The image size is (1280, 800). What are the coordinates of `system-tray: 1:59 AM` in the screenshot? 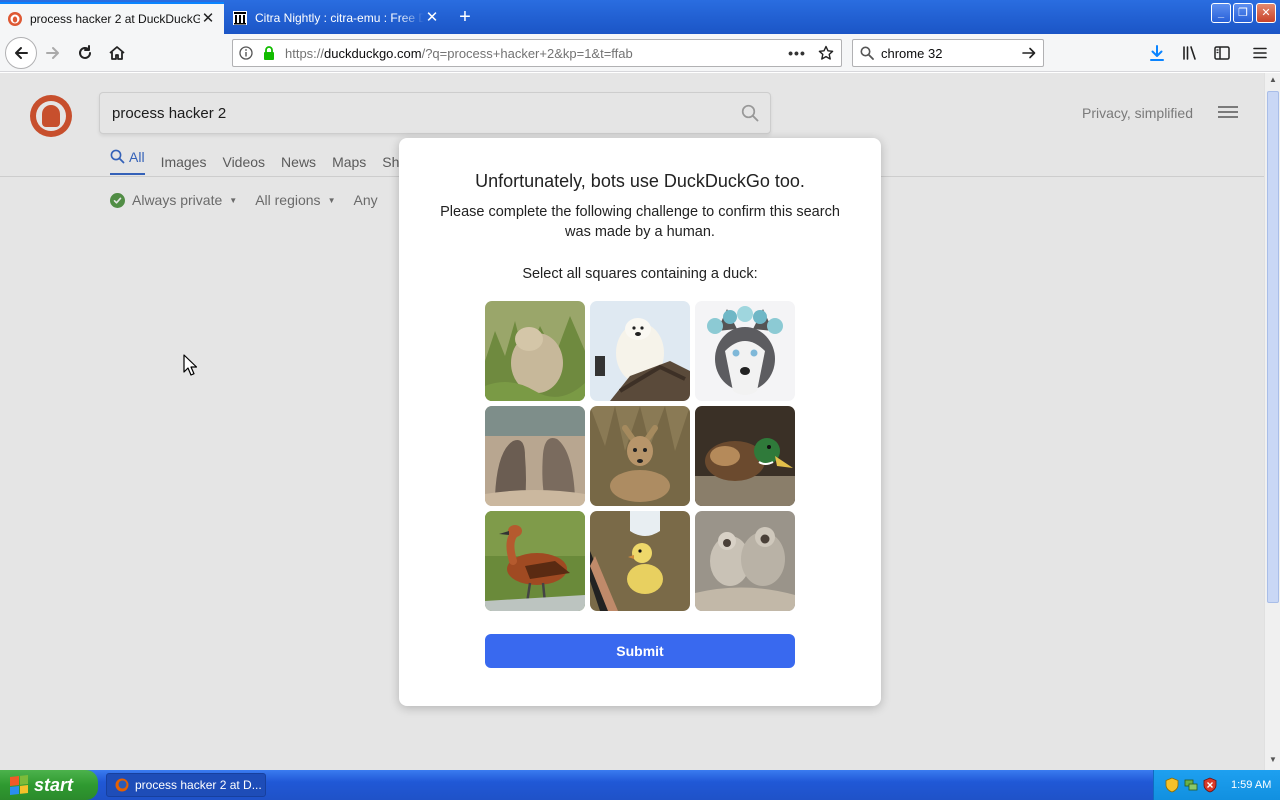 It's located at (1216, 785).